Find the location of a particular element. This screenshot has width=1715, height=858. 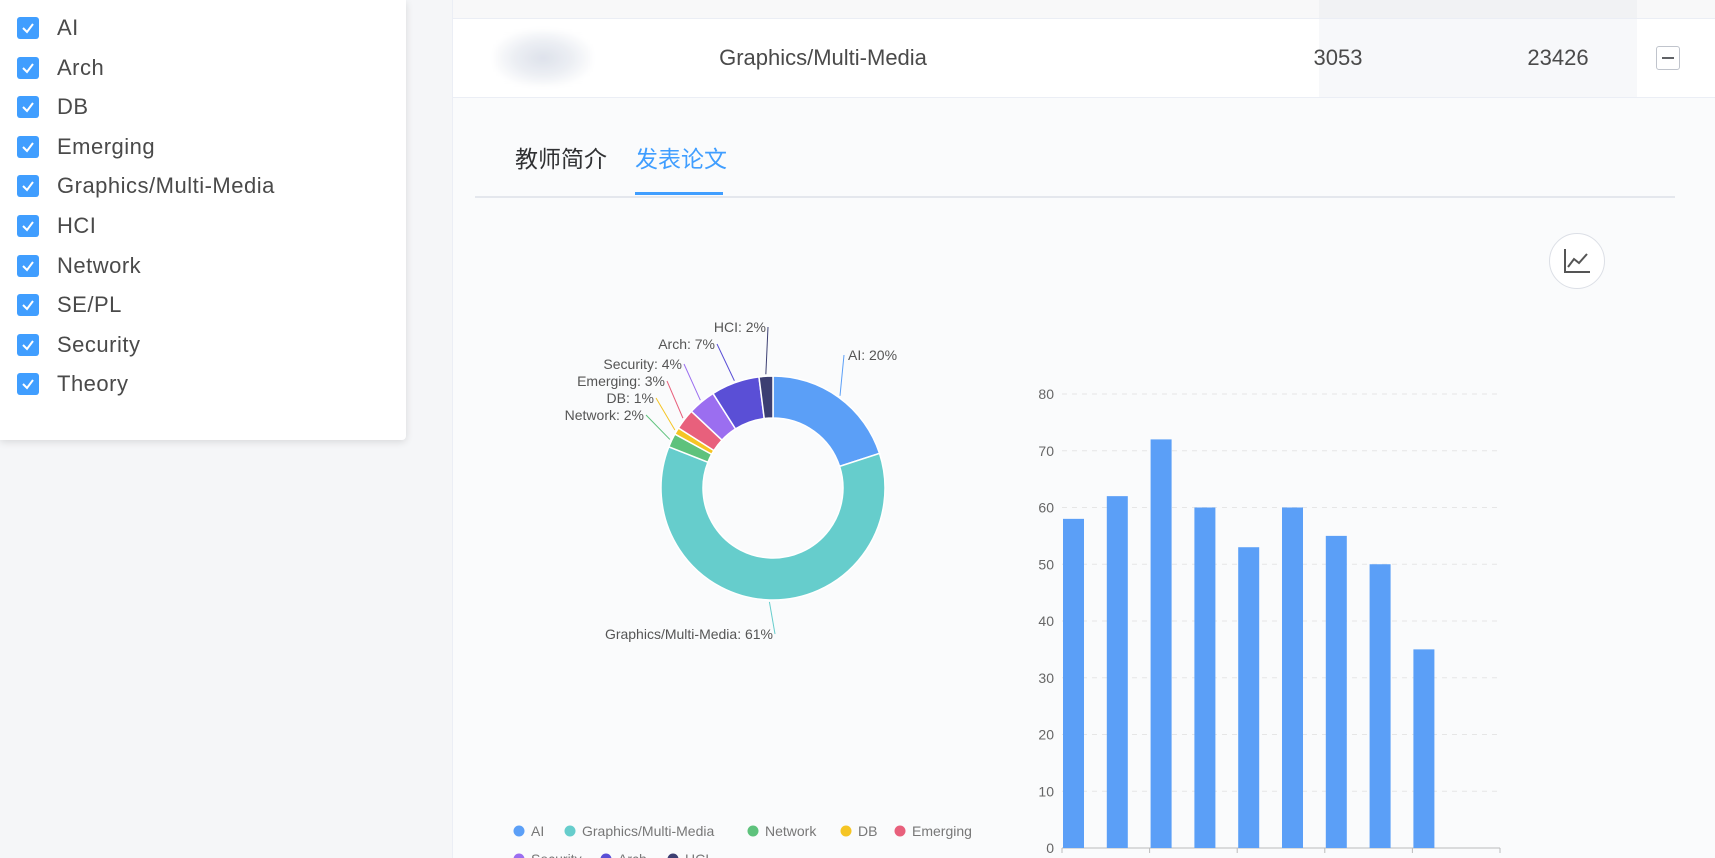

filter-label: SE/PL is located at coordinates (89, 305).